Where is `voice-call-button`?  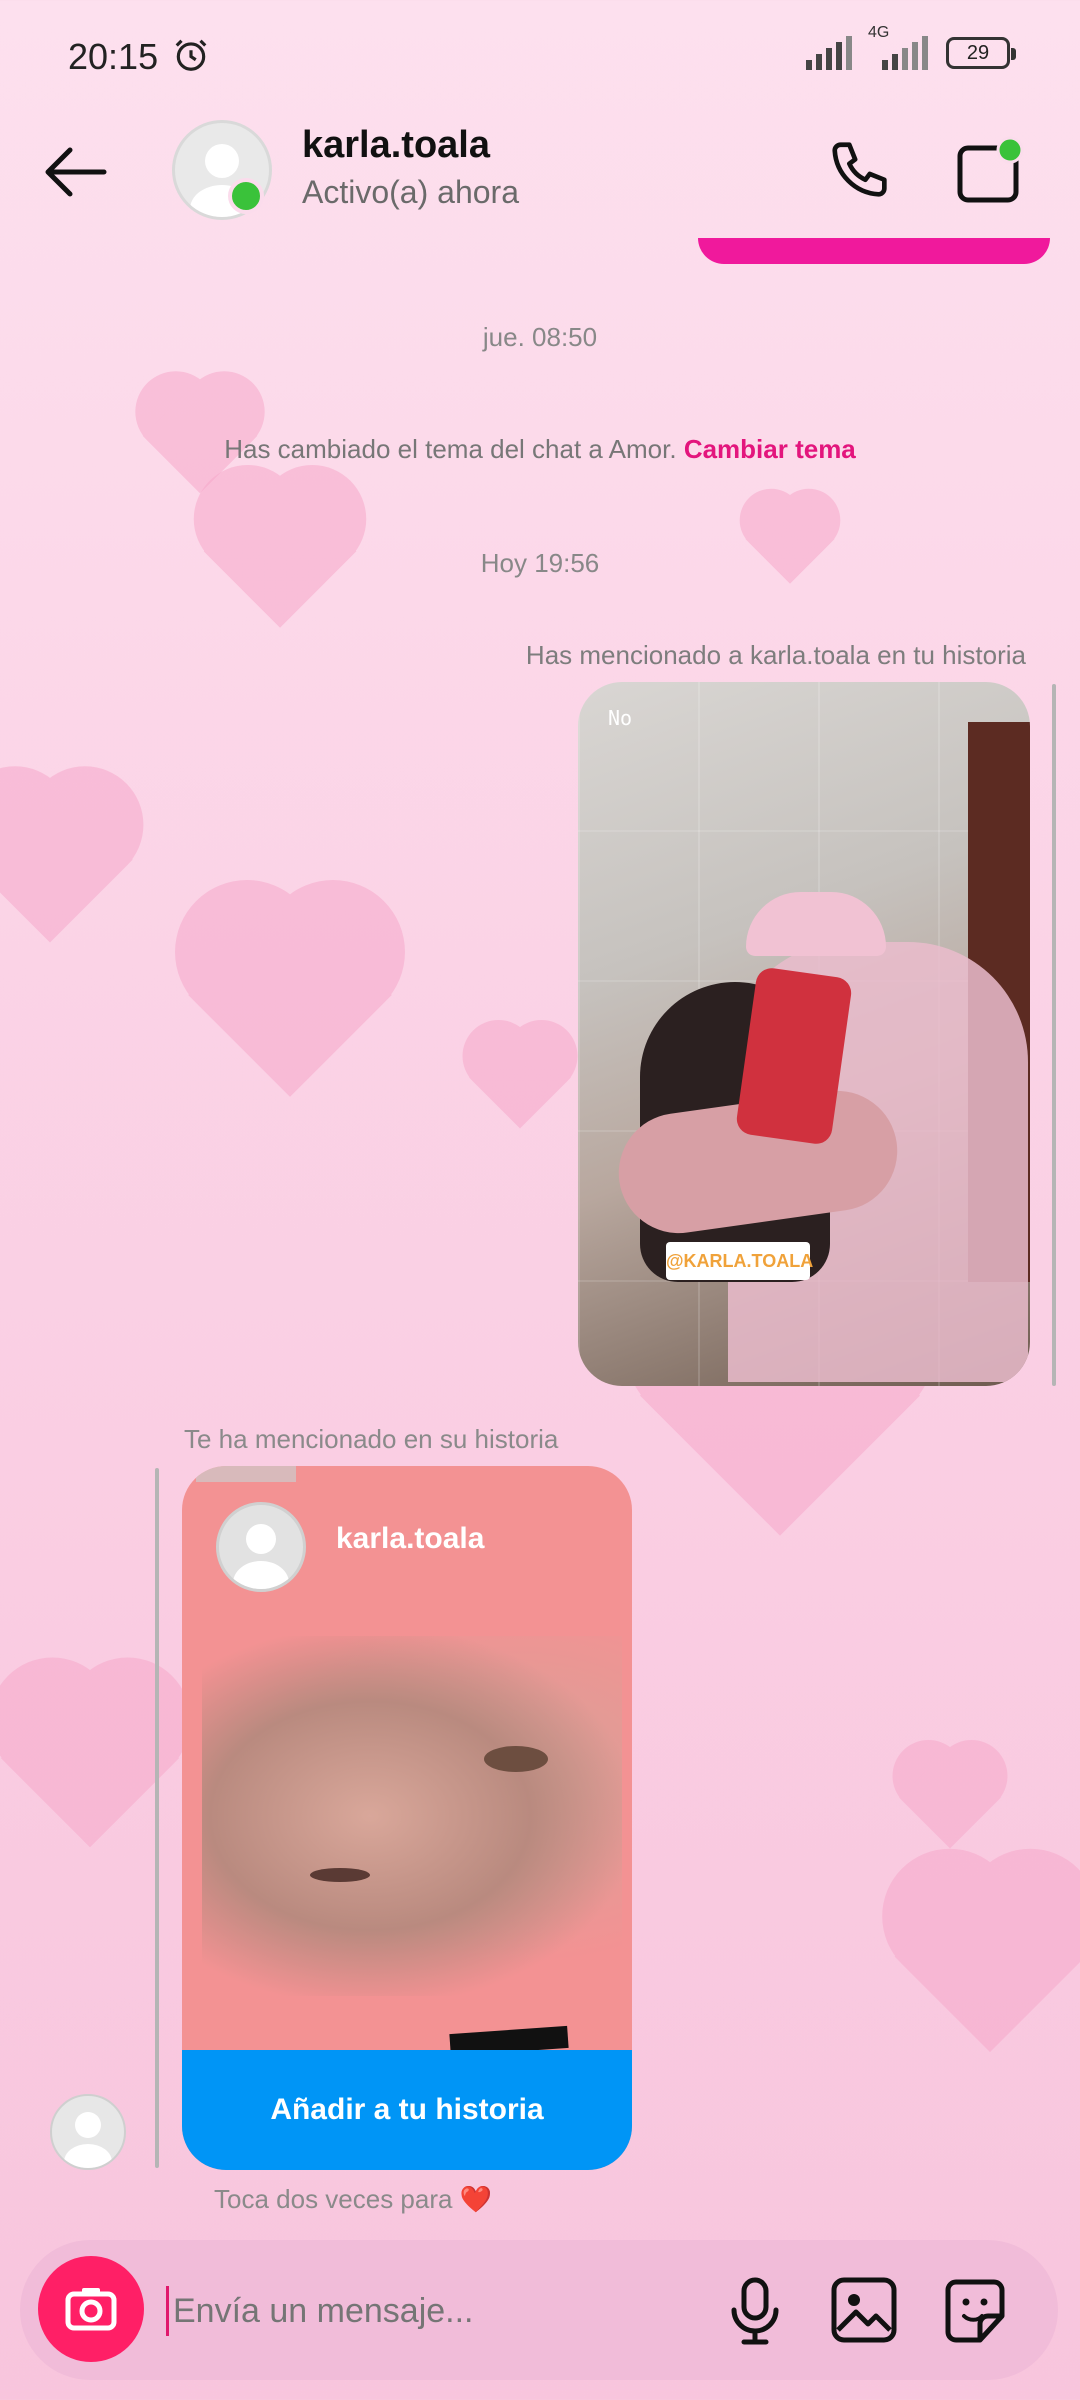 voice-call-button is located at coordinates (861, 171).